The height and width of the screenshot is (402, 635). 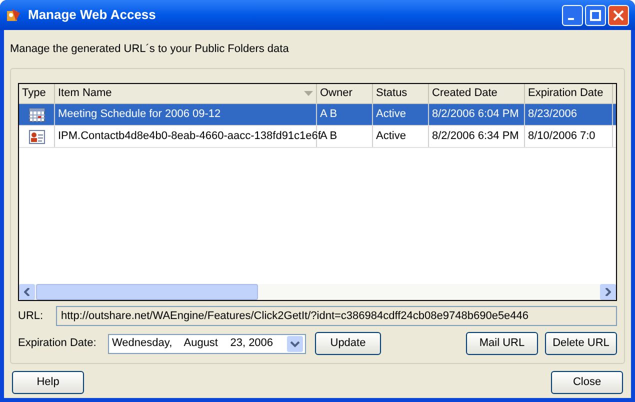 I want to click on column-header: Created Date, so click(x=477, y=93).